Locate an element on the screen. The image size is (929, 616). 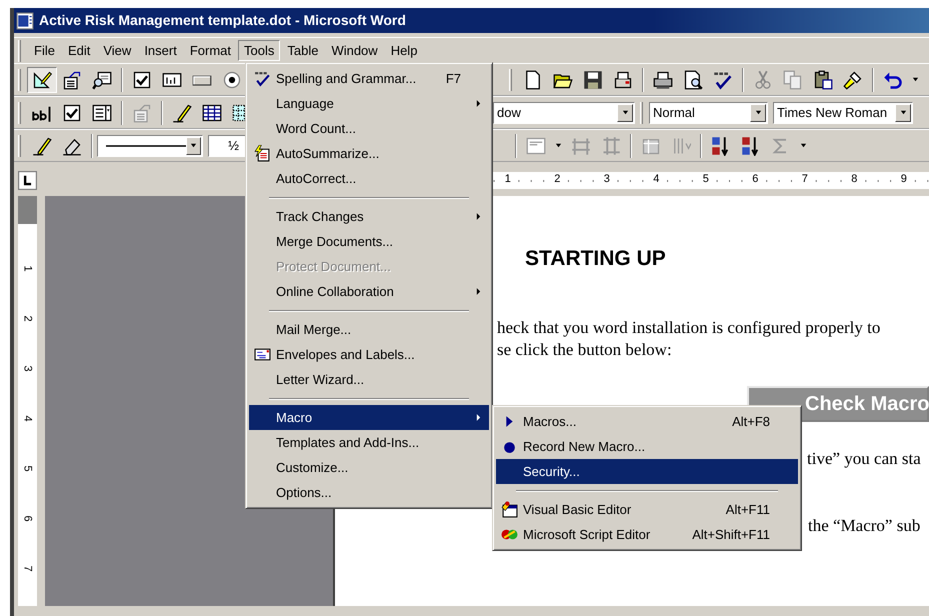
menu-item: Microsoft Script Editor Alt+Shift+F11 is located at coordinates (647, 534).